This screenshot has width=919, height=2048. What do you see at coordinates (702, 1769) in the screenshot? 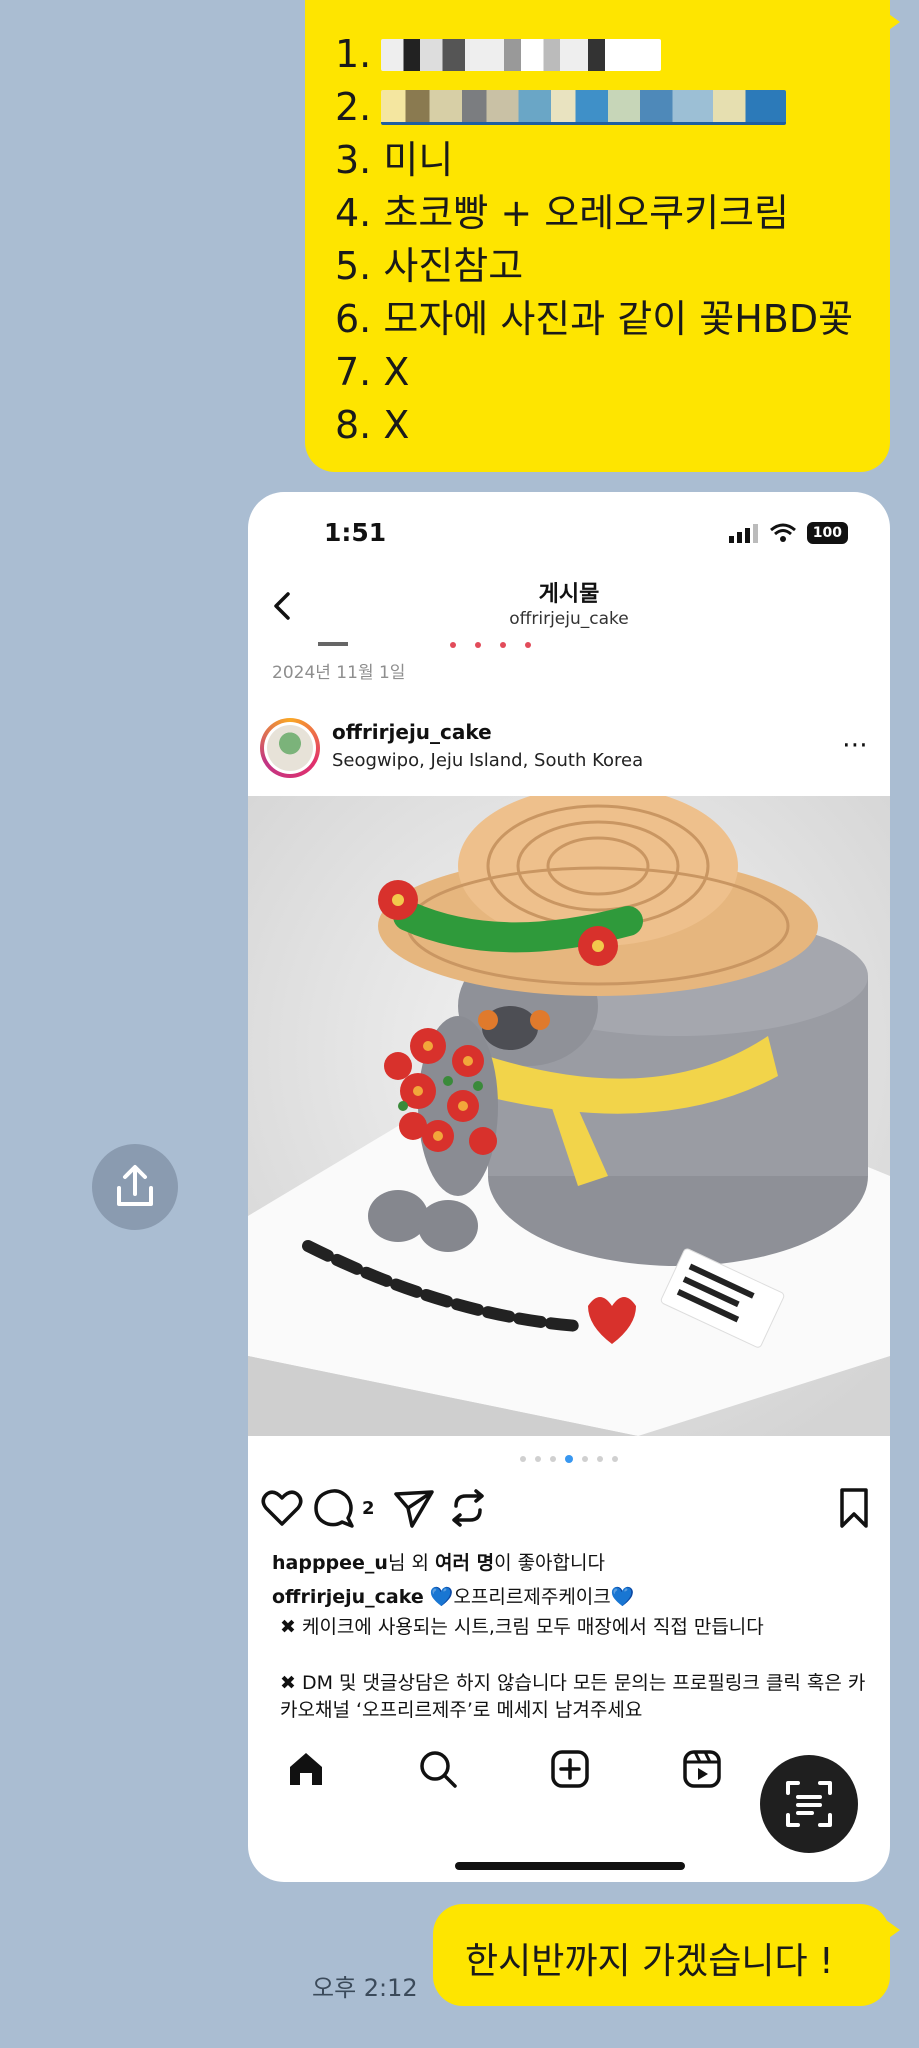
I see `reels-icon` at bounding box center [702, 1769].